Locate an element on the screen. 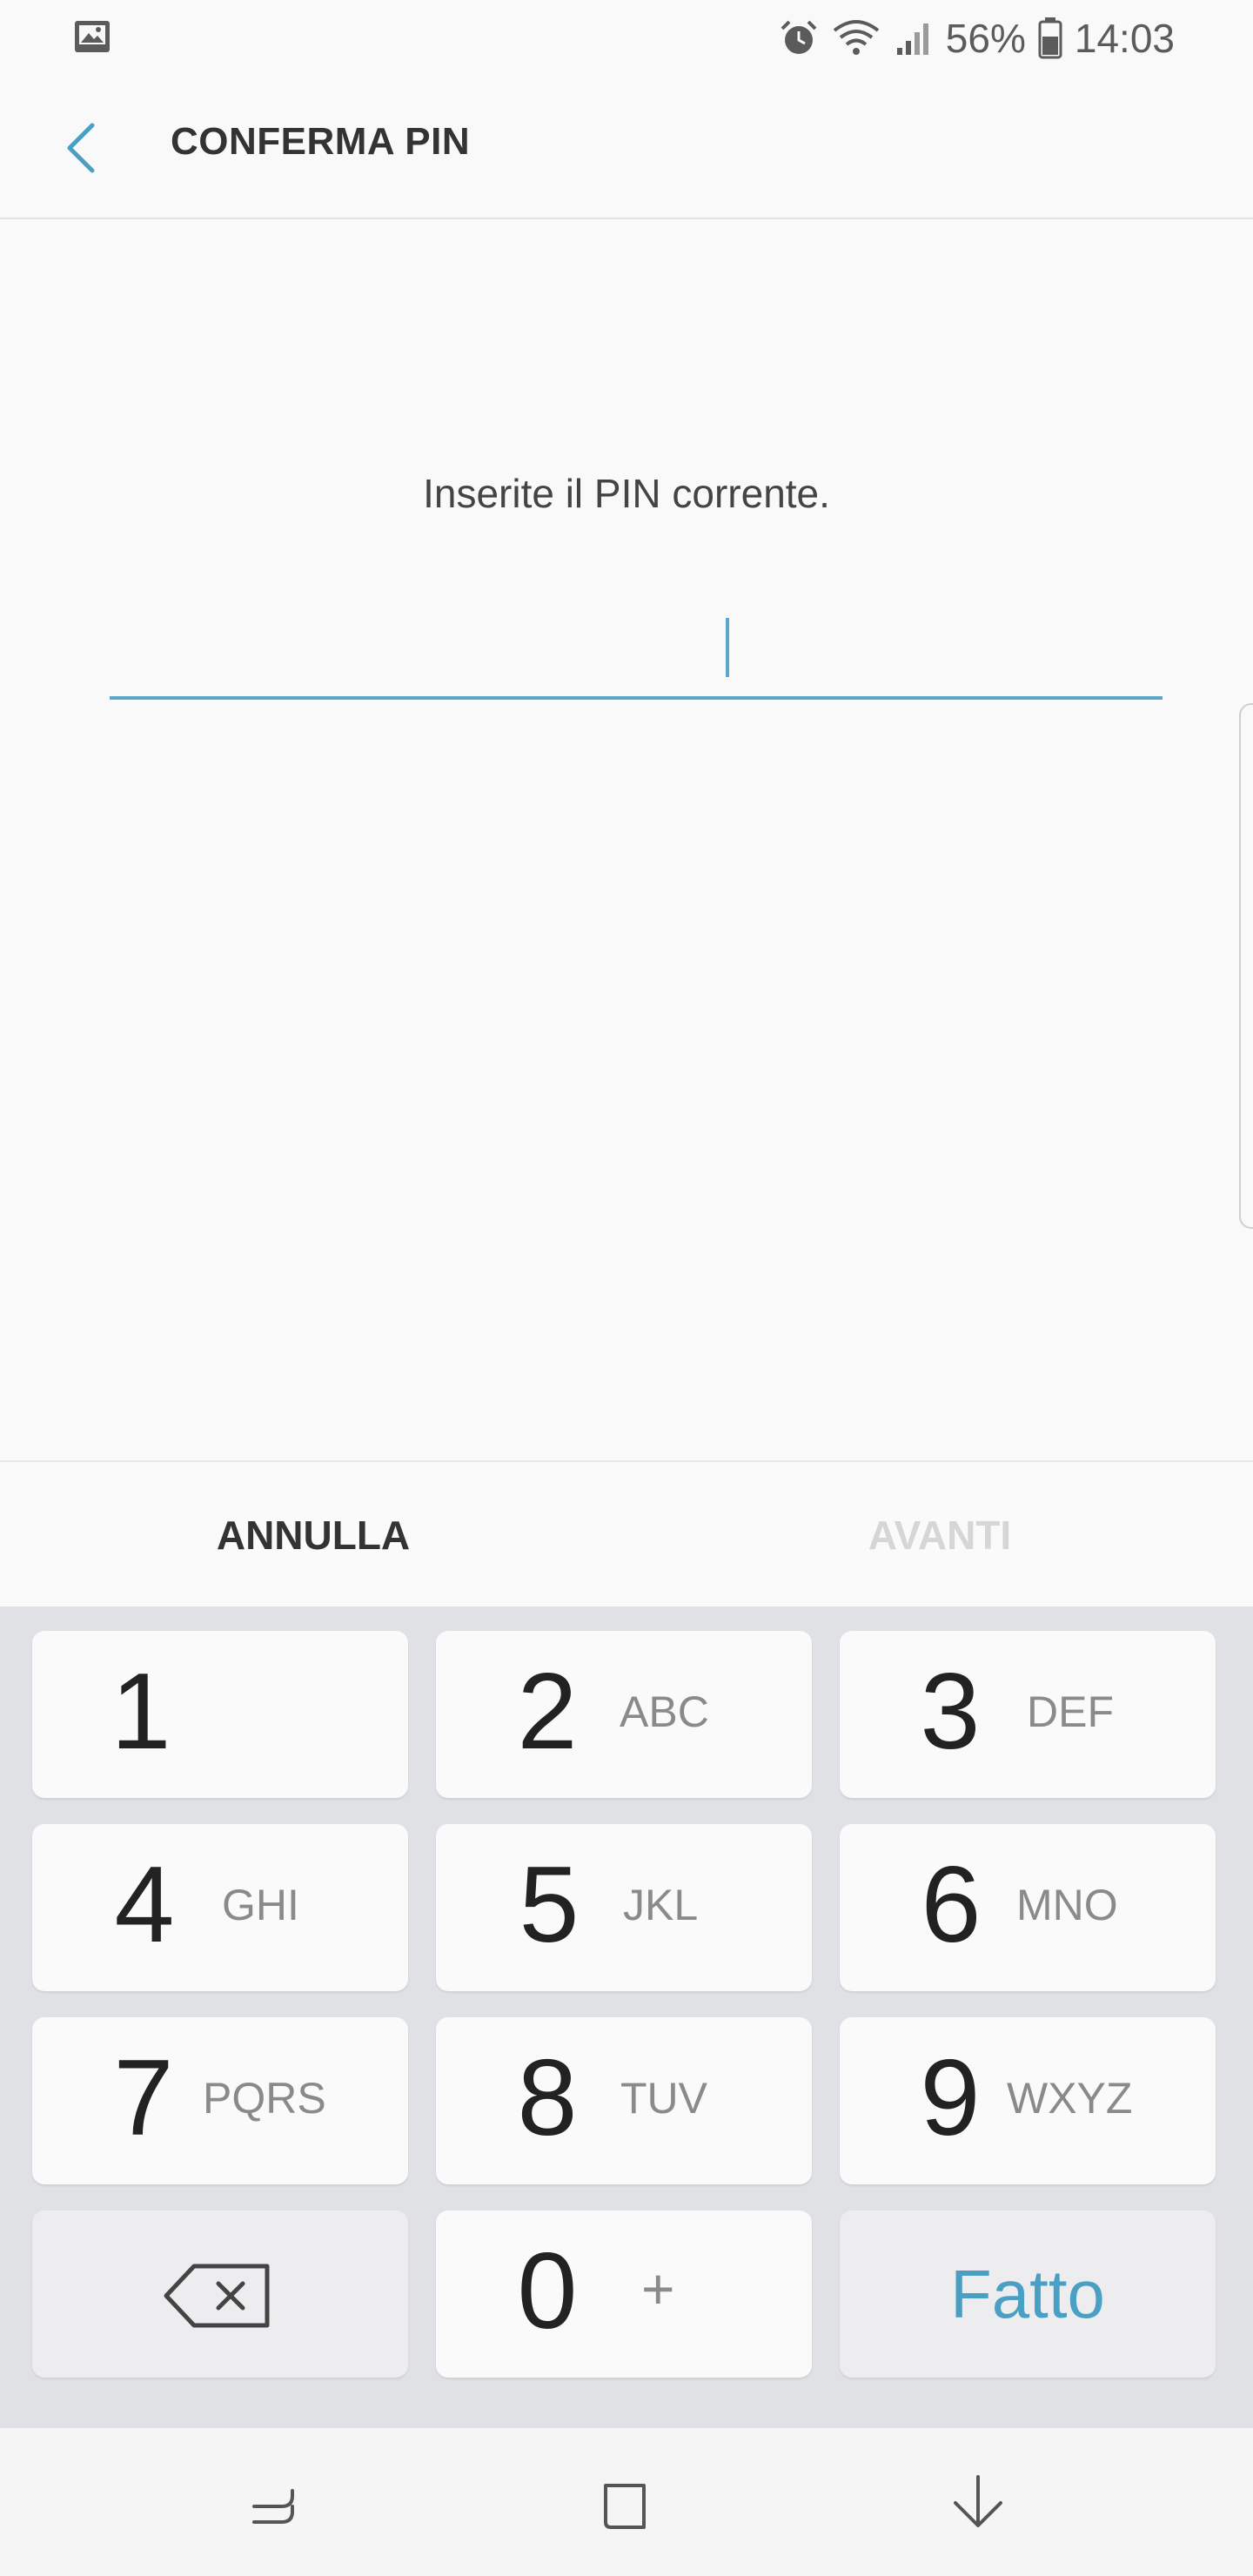 This screenshot has width=1253, height=2576. key-digit: 0 is located at coordinates (547, 2291).